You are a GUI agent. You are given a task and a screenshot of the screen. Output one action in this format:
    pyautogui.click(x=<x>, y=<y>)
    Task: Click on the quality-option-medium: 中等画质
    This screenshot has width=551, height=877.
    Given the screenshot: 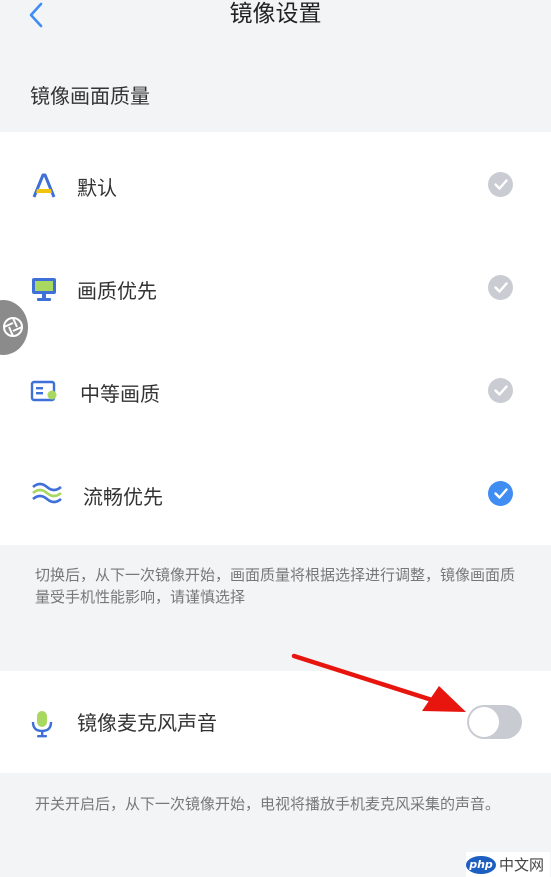 What is the action you would take?
    pyautogui.click(x=275, y=389)
    